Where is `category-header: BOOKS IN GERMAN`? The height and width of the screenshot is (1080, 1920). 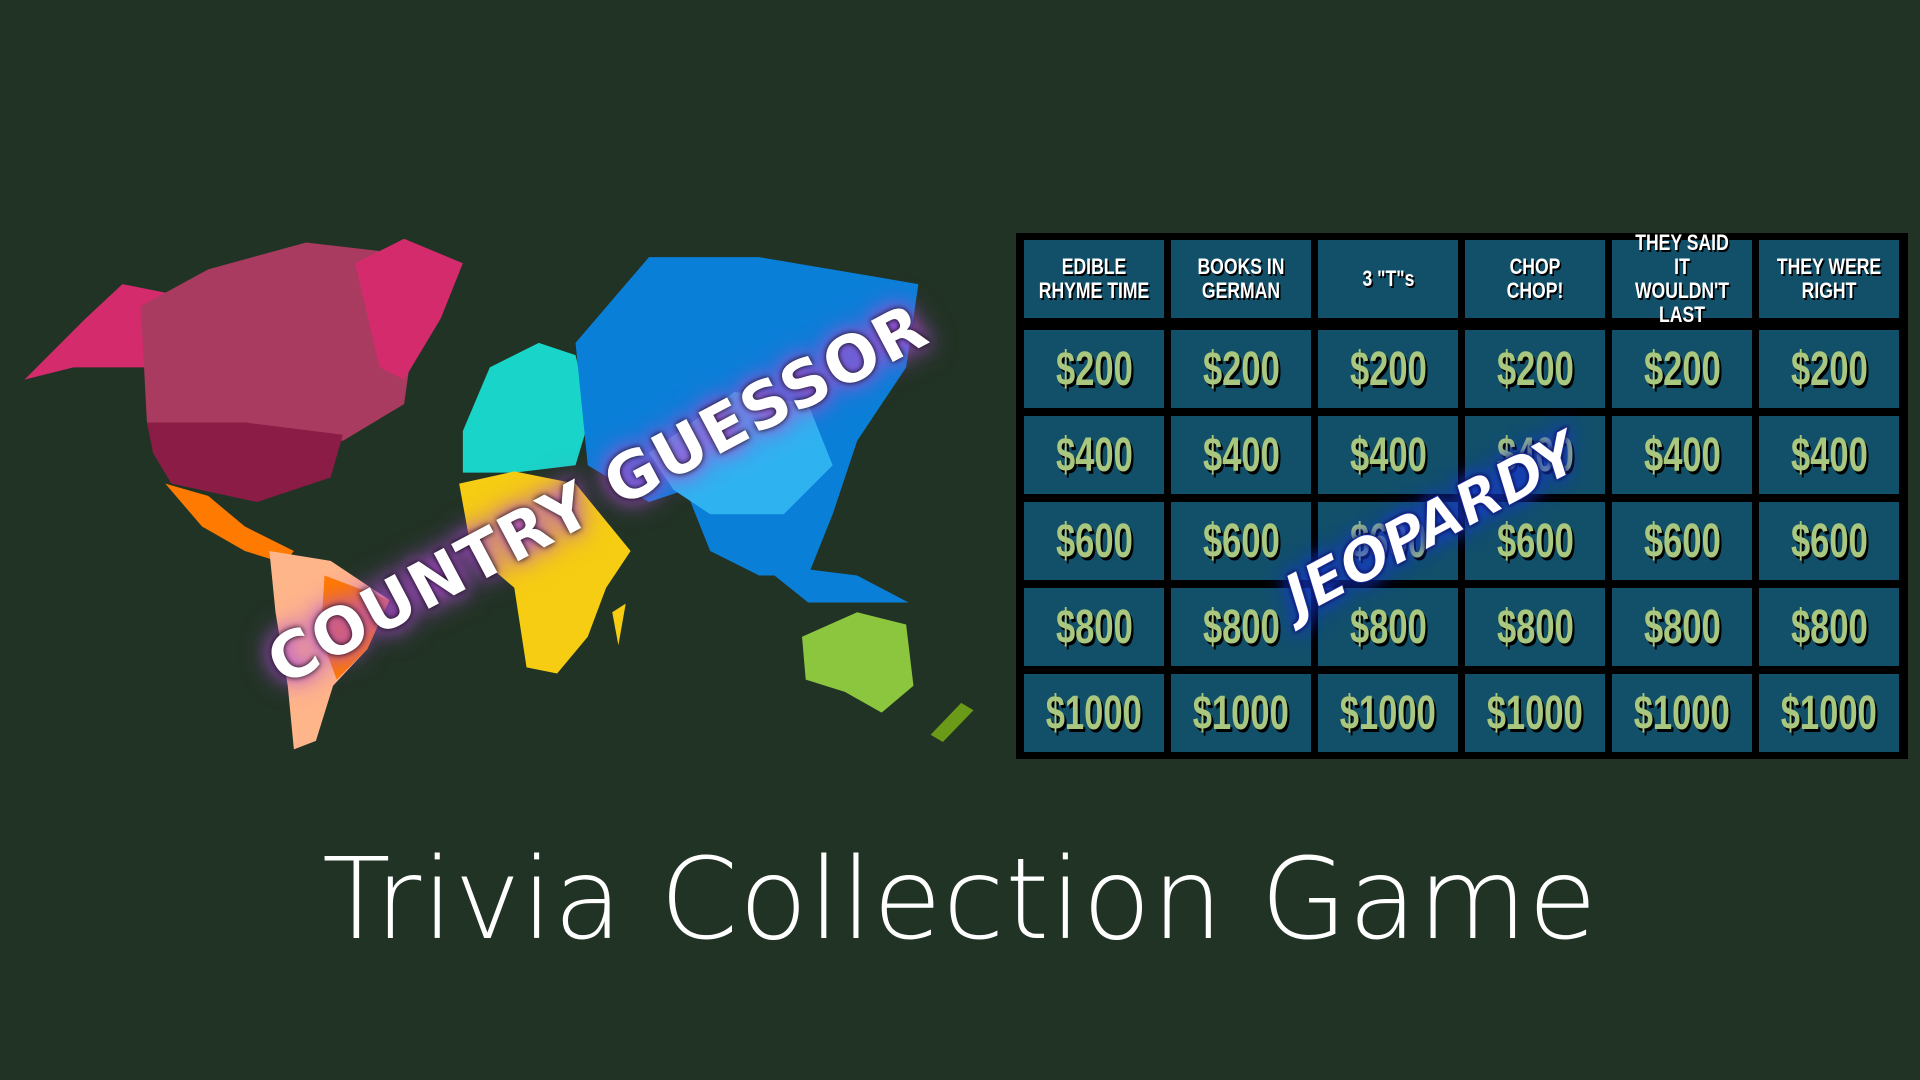 category-header: BOOKS IN GERMAN is located at coordinates (1241, 279).